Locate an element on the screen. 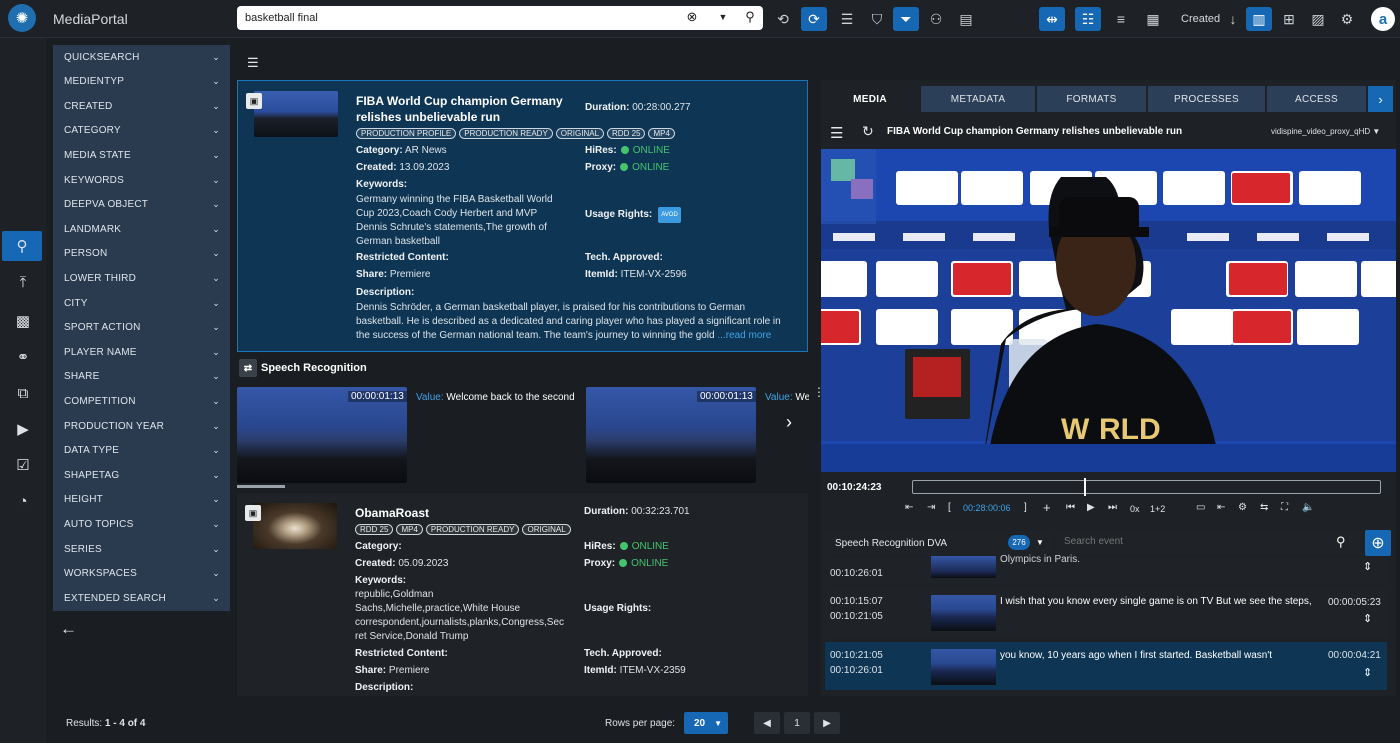  filter-button: ⏷ is located at coordinates (906, 19).